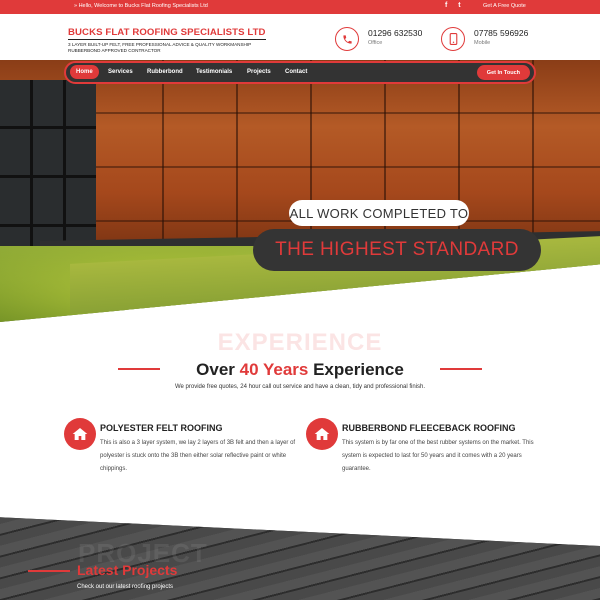 This screenshot has height=600, width=600. What do you see at coordinates (127, 570) in the screenshot?
I see `projects-title: Latest Projects` at bounding box center [127, 570].